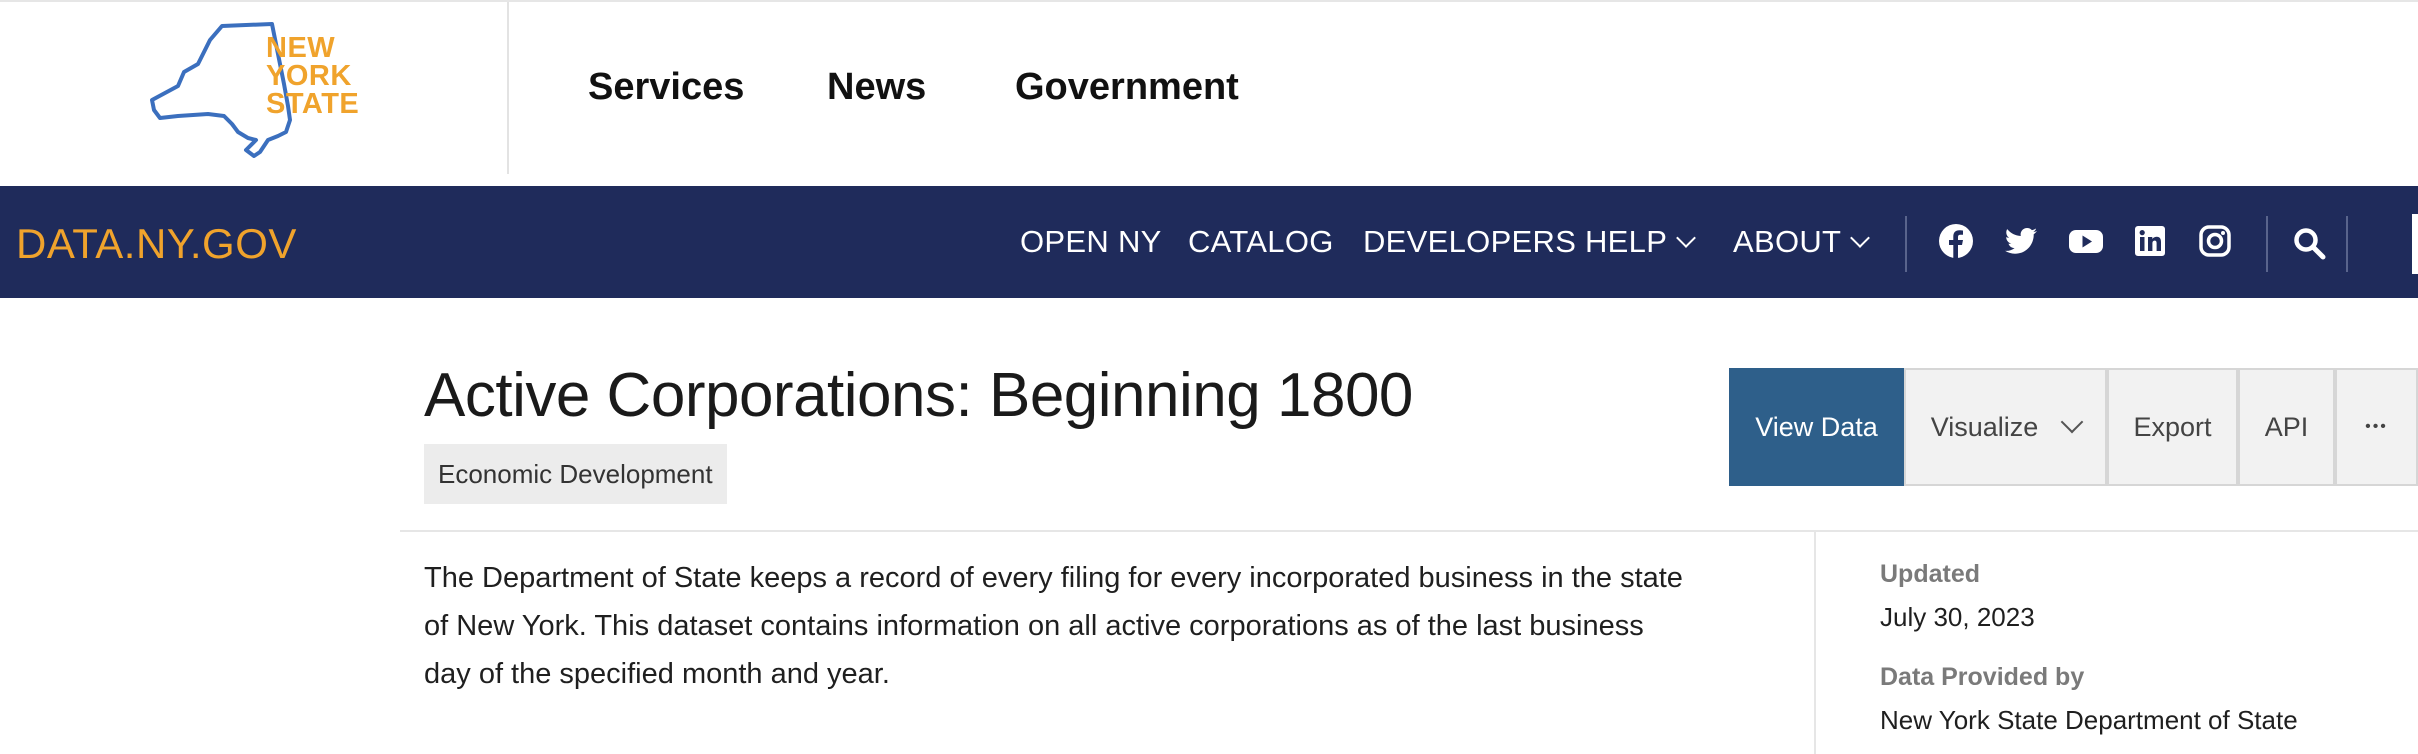  What do you see at coordinates (309, 76) in the screenshot?
I see `logo-line-york: YORK` at bounding box center [309, 76].